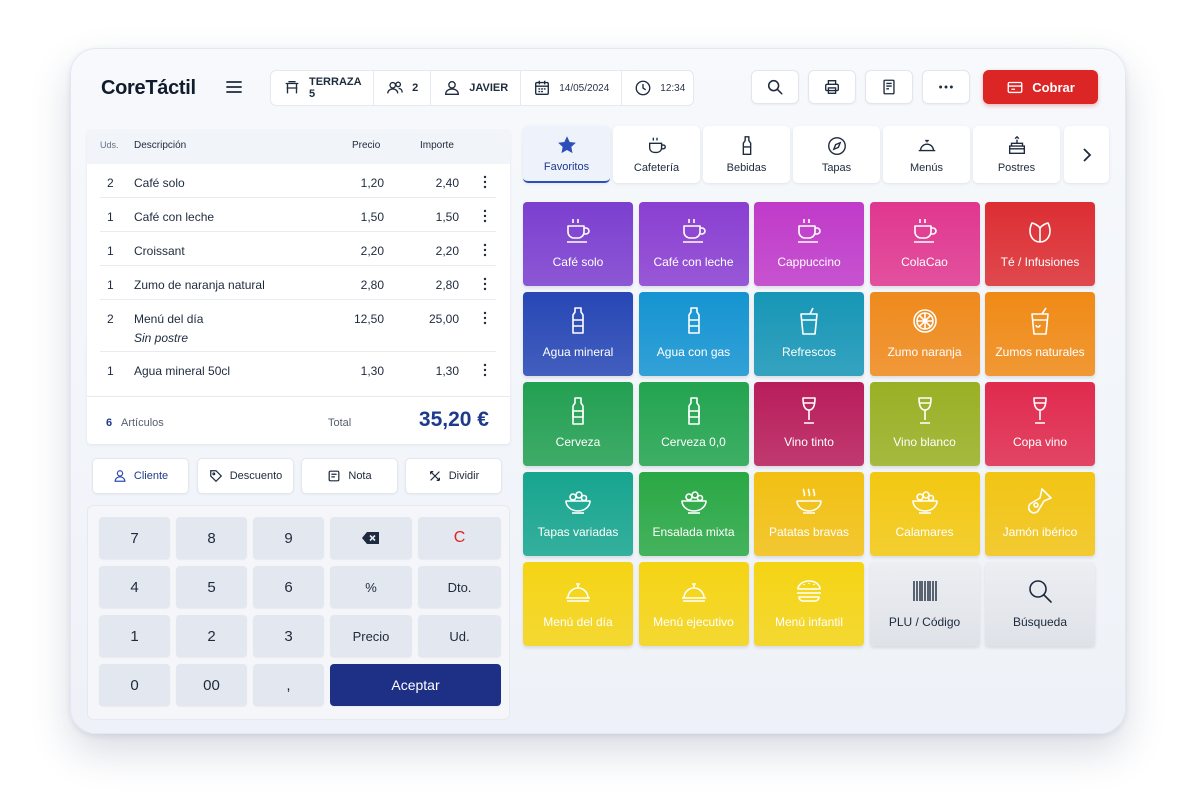 This screenshot has width=1200, height=800. I want to click on key-9: 9, so click(288, 538).